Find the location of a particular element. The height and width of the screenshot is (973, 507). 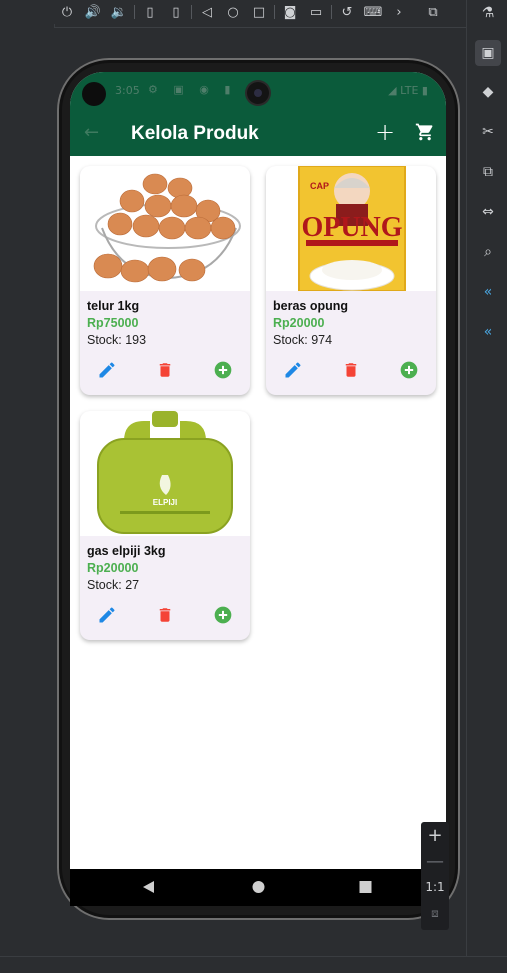

snapshot-icon: ↺ is located at coordinates (347, 12).